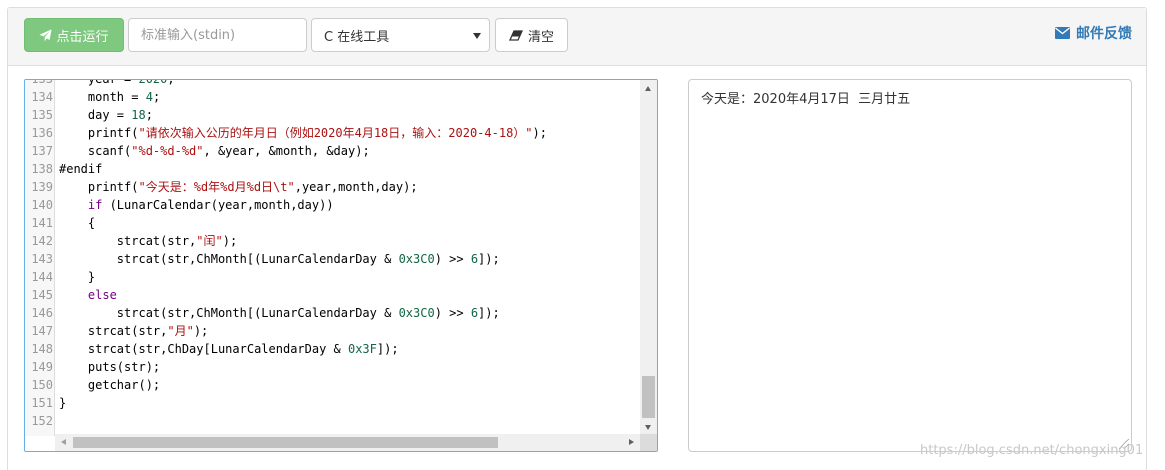 This screenshot has height=470, width=1165. I want to click on line-number: 142, so click(42, 241).